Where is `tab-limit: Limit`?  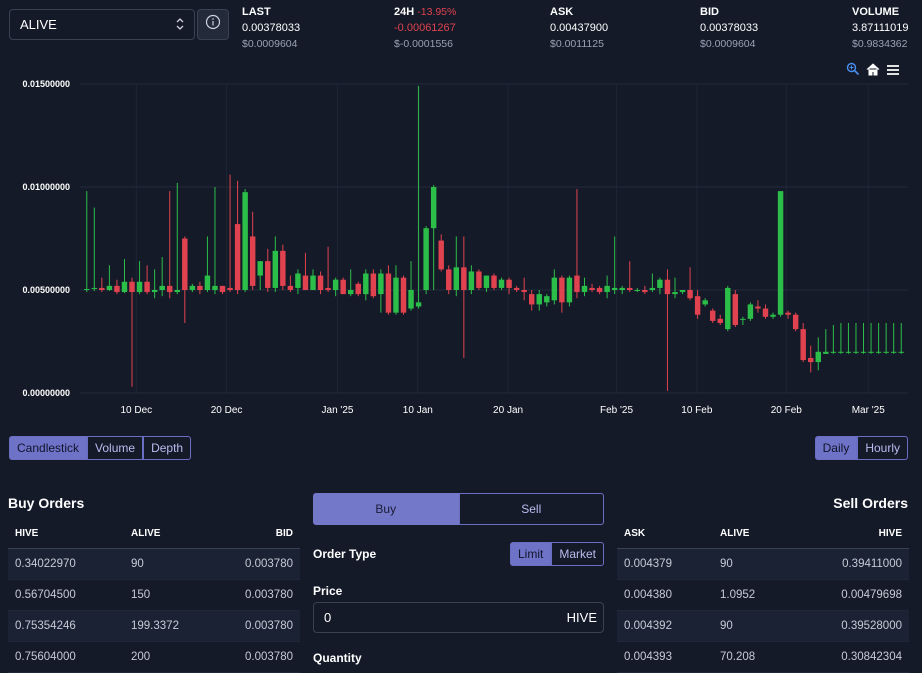
tab-limit: Limit is located at coordinates (531, 554).